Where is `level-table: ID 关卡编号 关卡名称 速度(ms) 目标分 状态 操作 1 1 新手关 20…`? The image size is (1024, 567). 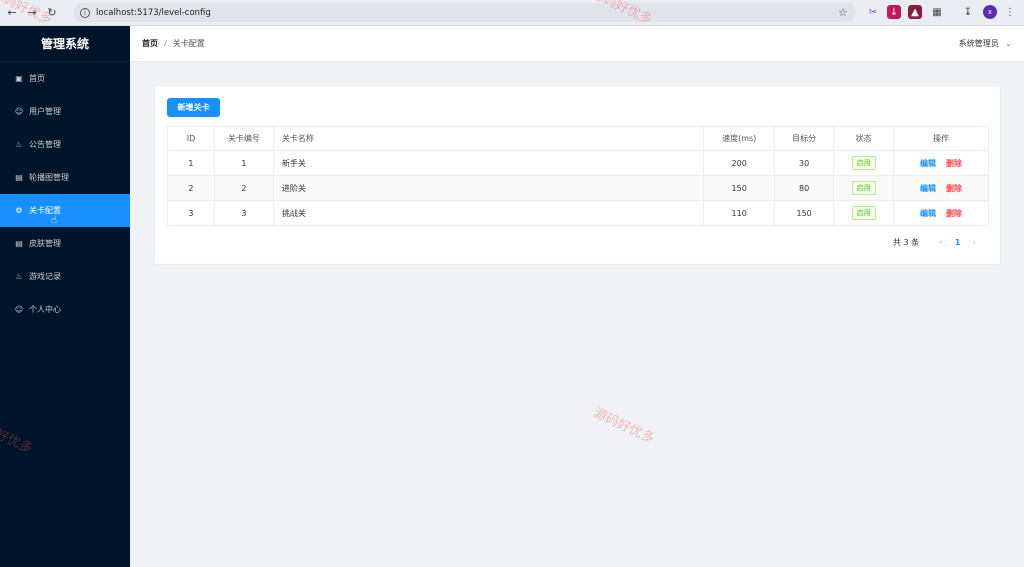 level-table: ID 关卡编号 关卡名称 速度(ms) 目标分 状态 操作 1 1 新手关 20… is located at coordinates (578, 176).